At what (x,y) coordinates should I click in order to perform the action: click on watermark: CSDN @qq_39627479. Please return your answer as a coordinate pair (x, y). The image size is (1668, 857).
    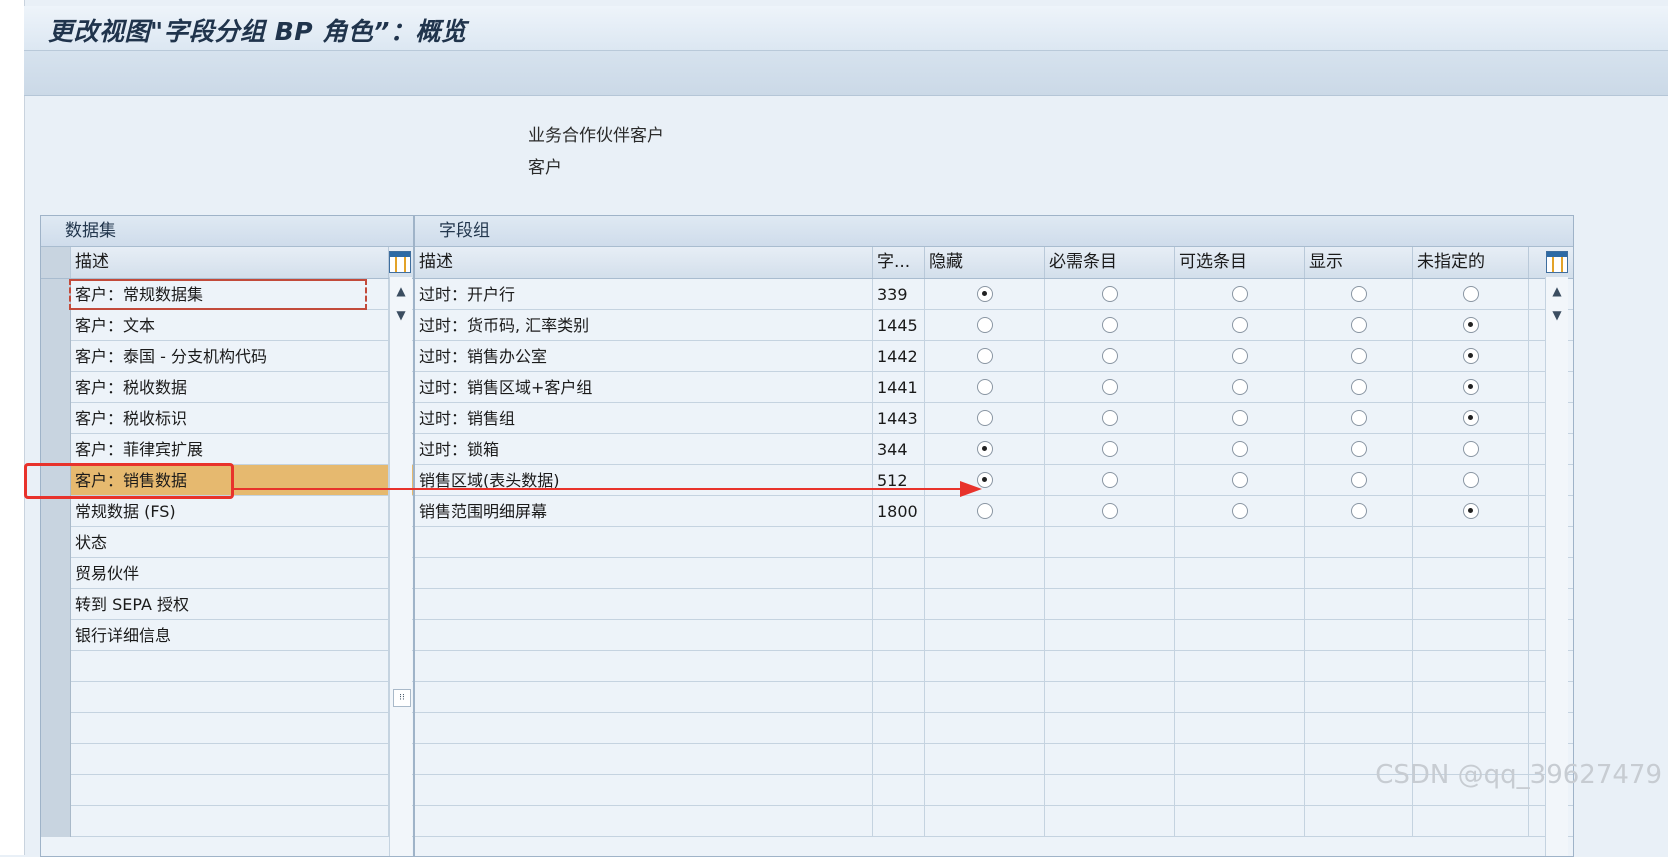
    Looking at the image, I should click on (1518, 775).